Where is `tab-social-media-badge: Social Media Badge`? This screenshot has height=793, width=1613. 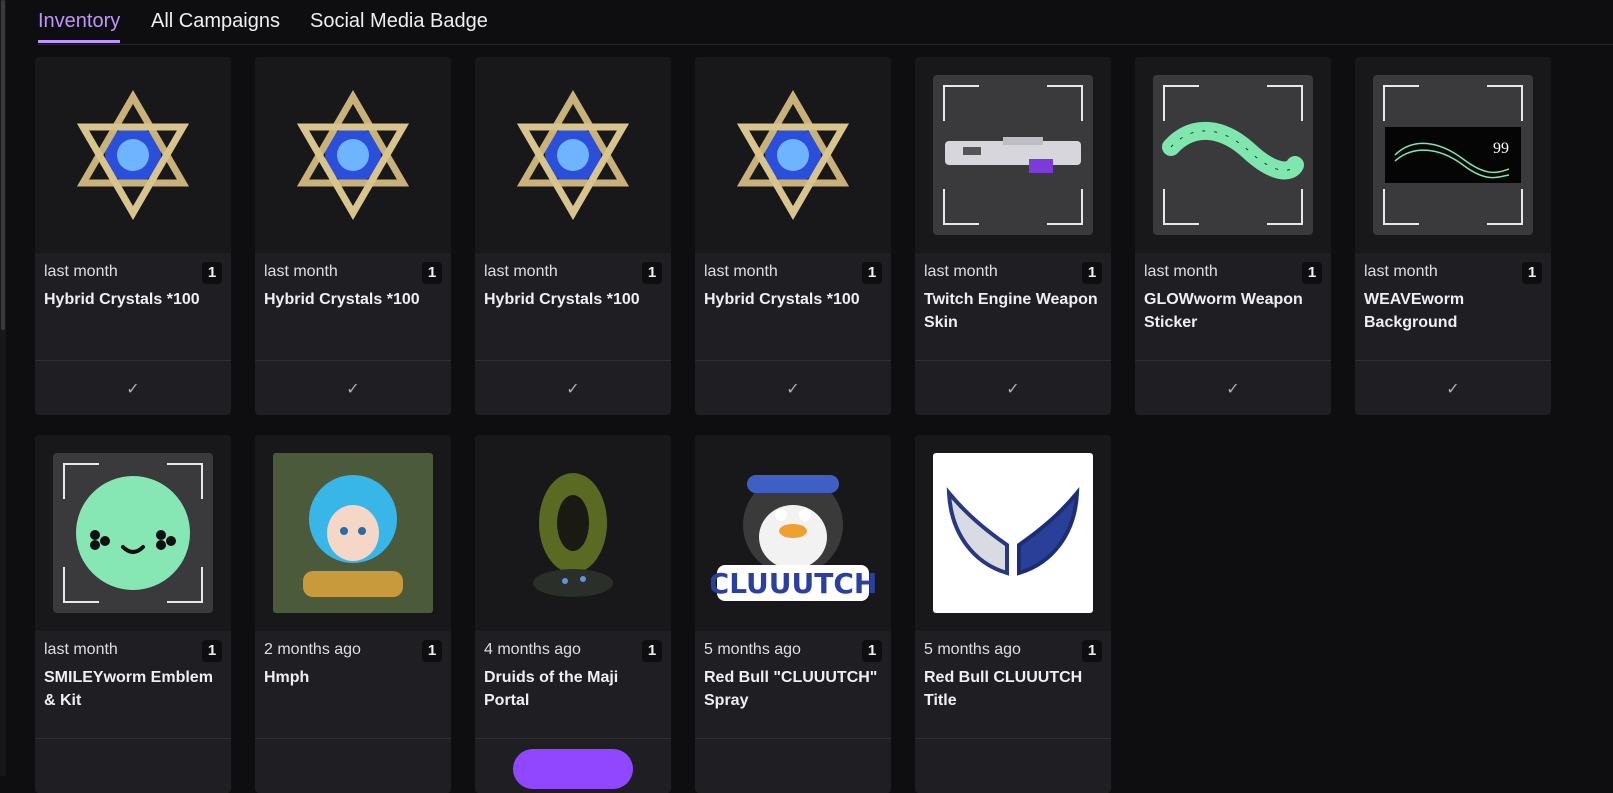
tab-social-media-badge: Social Media Badge is located at coordinates (399, 21).